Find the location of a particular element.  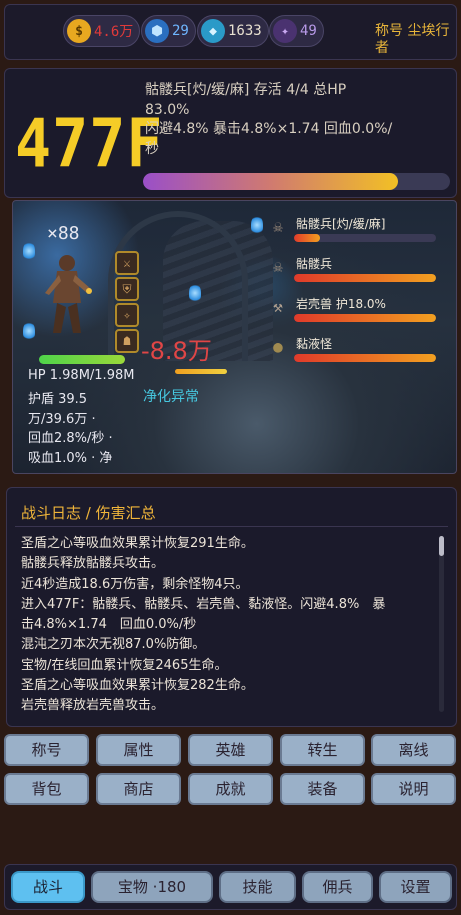

log-line: 圣盾之心等吸血效果累计恢复291生命。 is located at coordinates (137, 543).